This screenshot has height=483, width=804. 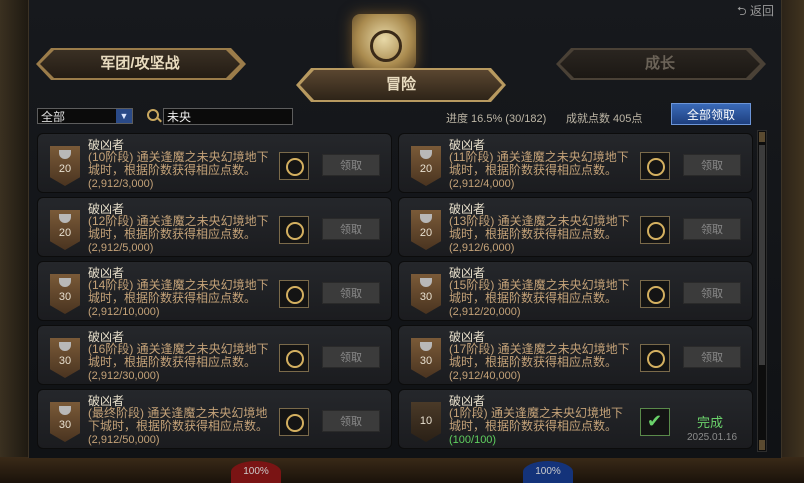 What do you see at coordinates (762, 255) in the screenshot?
I see `scroll-thumb` at bounding box center [762, 255].